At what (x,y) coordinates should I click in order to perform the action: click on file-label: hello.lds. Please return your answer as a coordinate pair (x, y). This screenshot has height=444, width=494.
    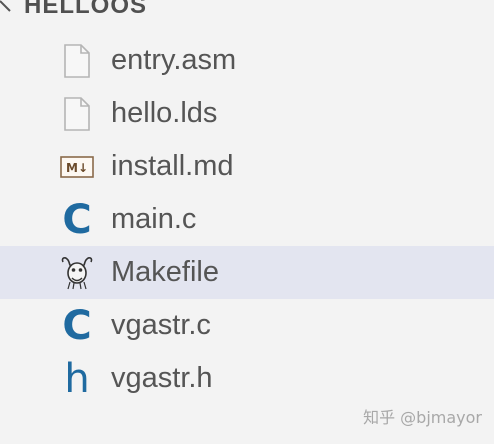
    Looking at the image, I should click on (164, 113).